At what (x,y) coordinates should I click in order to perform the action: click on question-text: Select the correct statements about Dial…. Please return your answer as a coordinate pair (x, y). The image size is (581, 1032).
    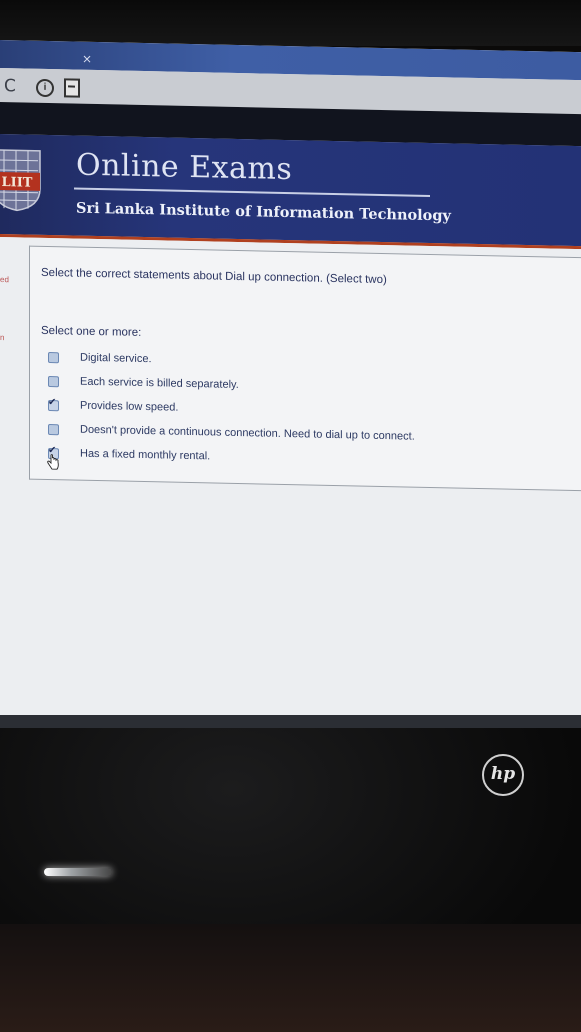
    Looking at the image, I should click on (214, 276).